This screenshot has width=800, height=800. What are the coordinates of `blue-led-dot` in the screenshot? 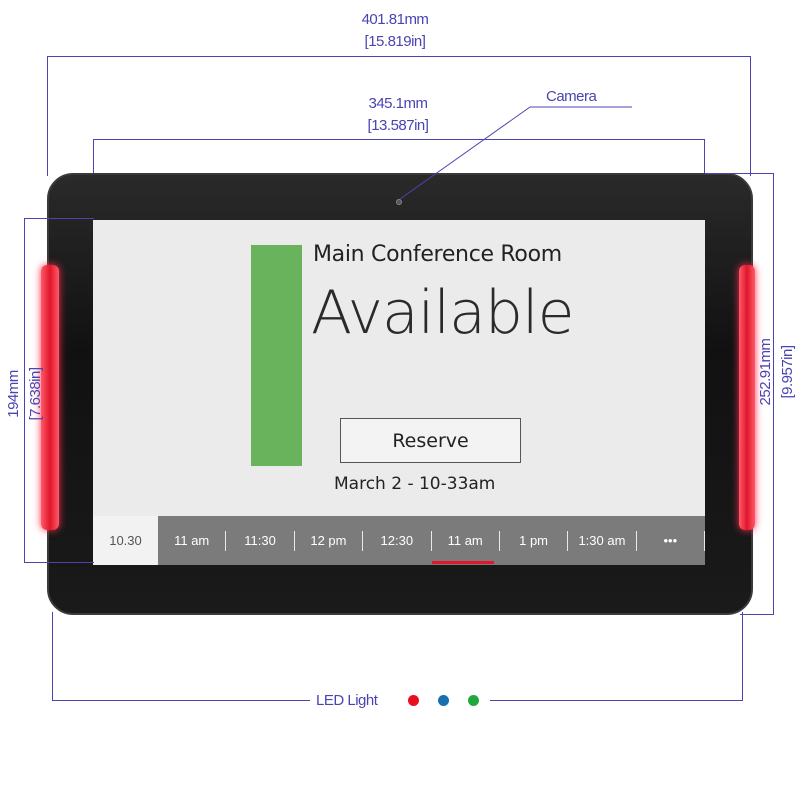 It's located at (443, 700).